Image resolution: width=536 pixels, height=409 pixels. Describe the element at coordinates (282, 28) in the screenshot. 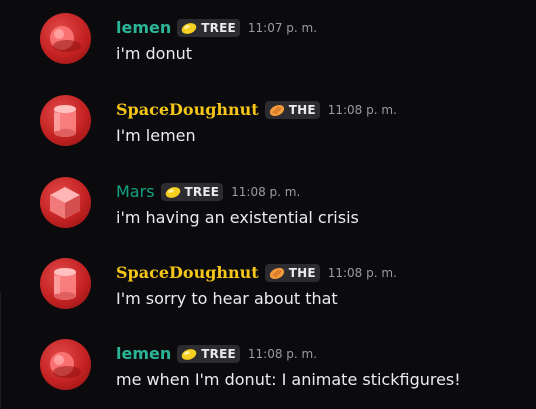

I see `timestamp: 11:07 p. m.` at that location.